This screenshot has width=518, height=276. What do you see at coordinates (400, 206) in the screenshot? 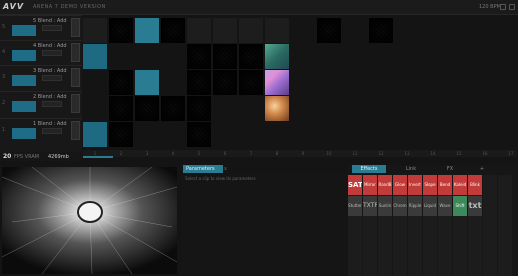
I see `effect-tile: Chrom` at bounding box center [400, 206].